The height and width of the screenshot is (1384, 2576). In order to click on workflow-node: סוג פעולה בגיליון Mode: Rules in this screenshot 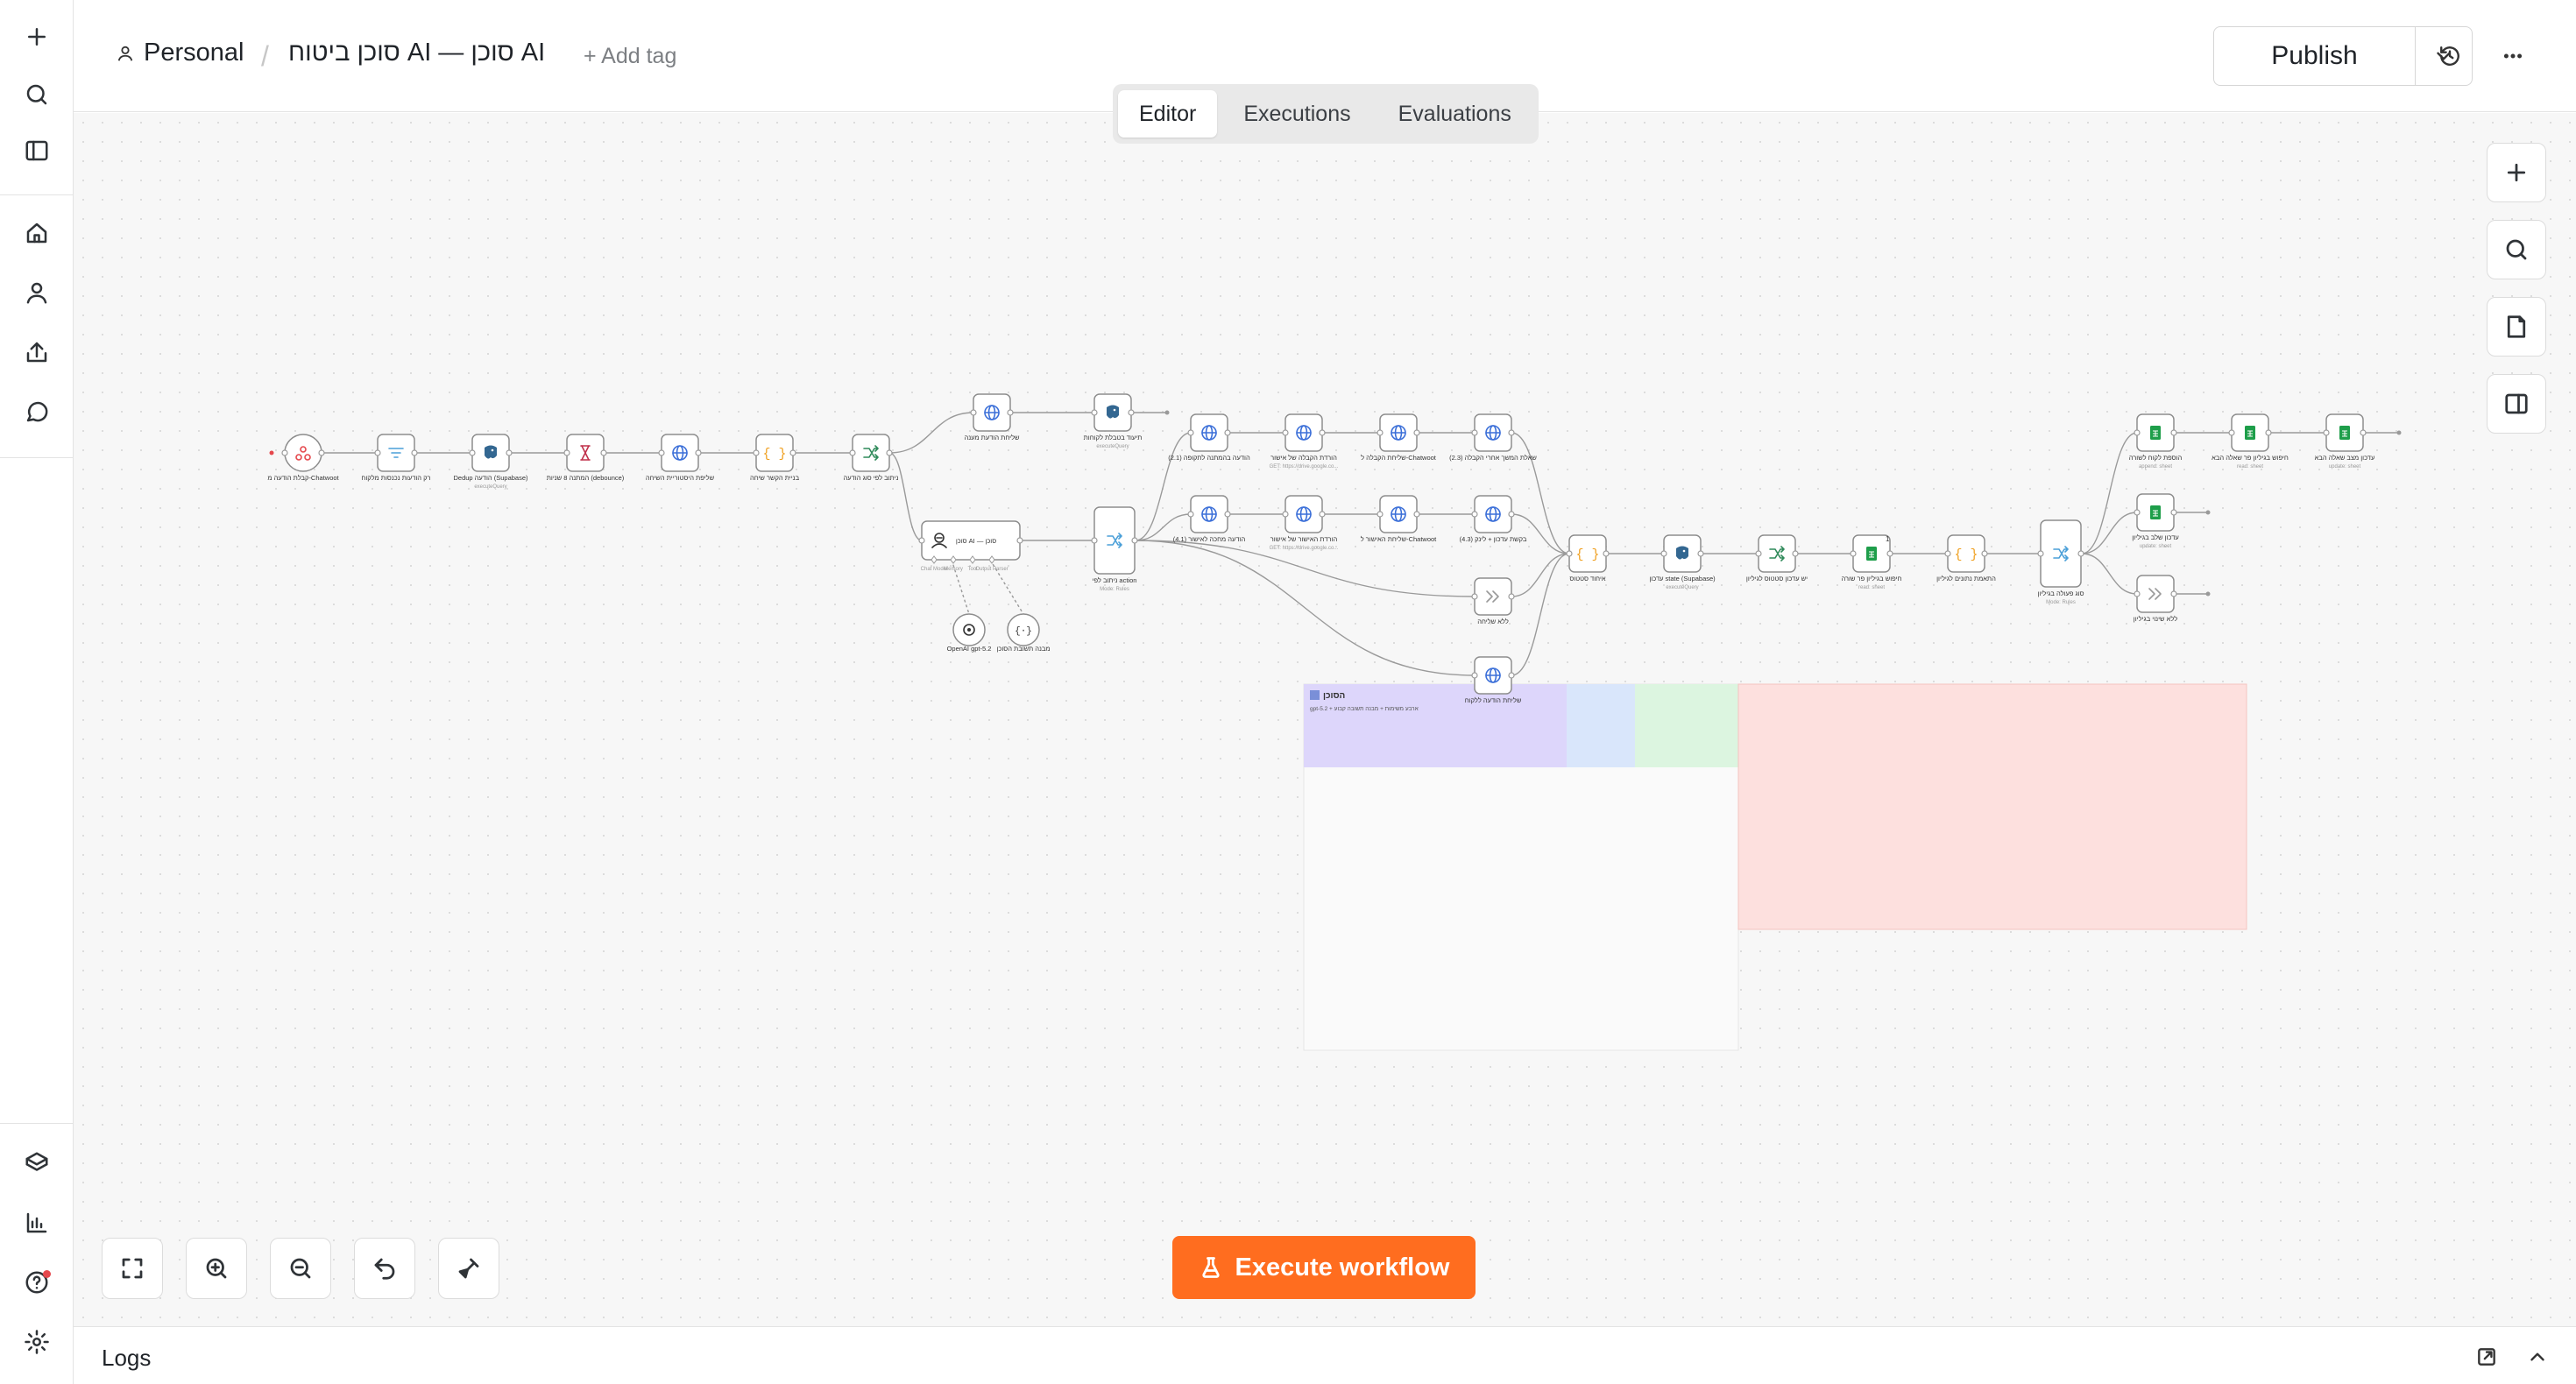, I will do `click(2060, 562)`.